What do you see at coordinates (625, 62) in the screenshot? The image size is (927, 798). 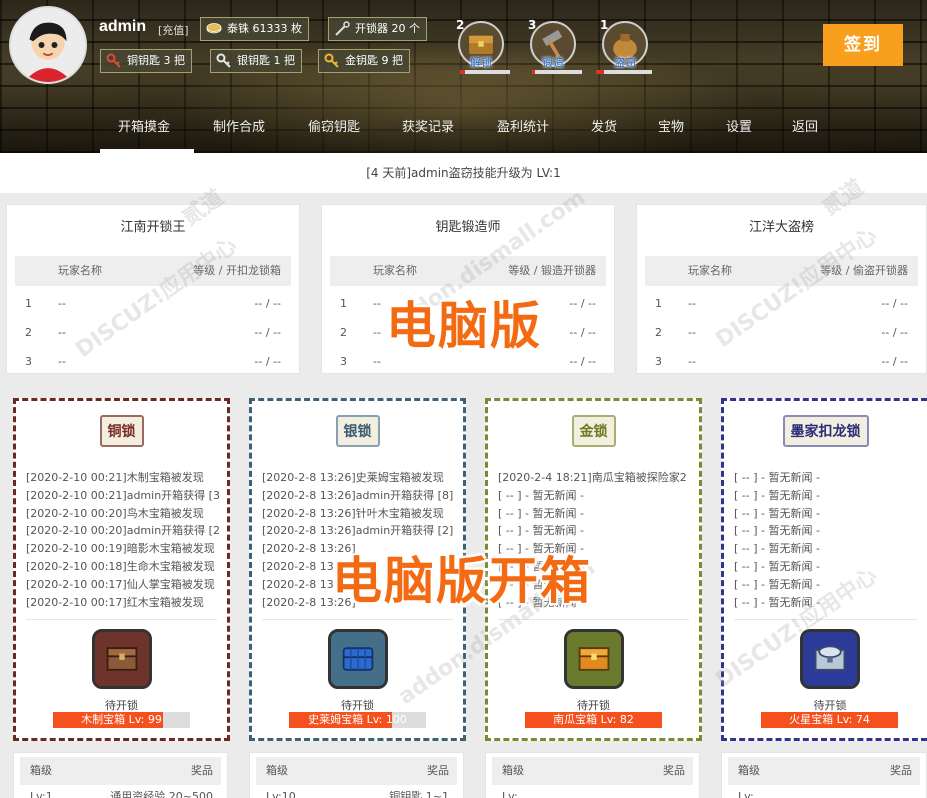 I see `steal-label: 盗窃` at bounding box center [625, 62].